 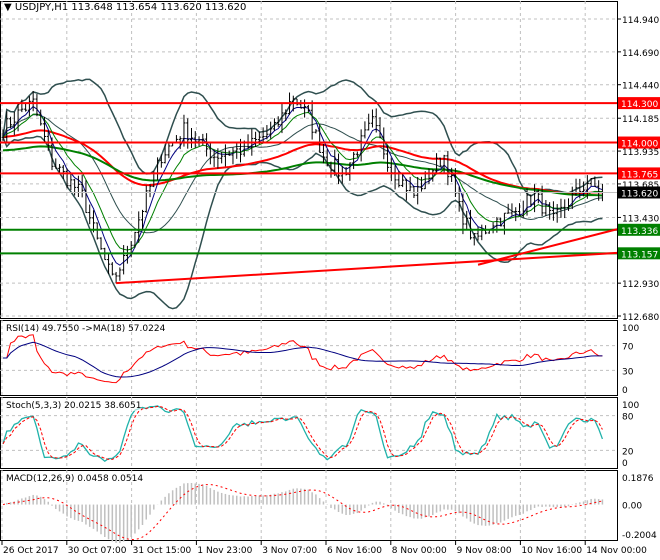 I want to click on rsi-label: RSI(14) 49.7550 ->MA(18) 57.0224, so click(x=86, y=329).